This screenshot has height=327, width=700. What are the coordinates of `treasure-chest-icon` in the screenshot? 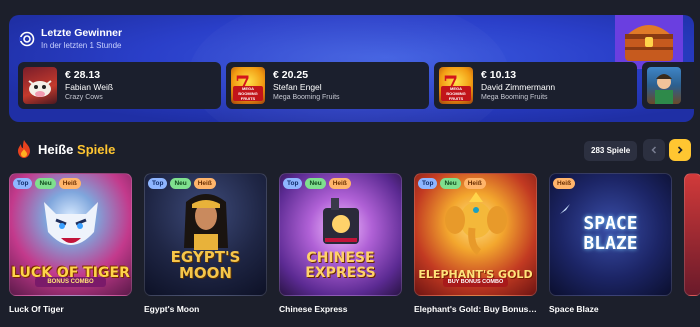 It's located at (649, 42).